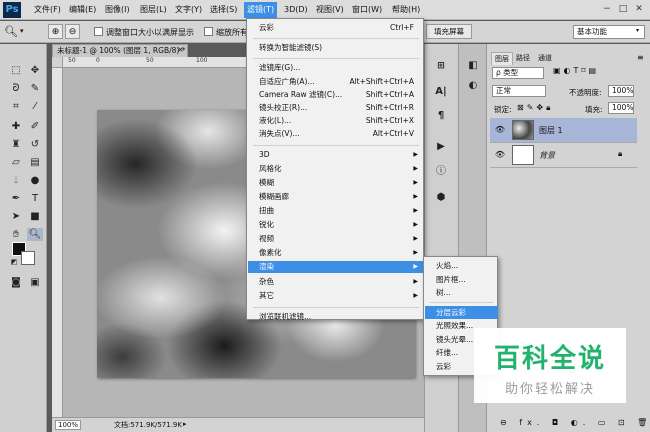  I want to click on pen-tool-icon: ✒, so click(16, 198).